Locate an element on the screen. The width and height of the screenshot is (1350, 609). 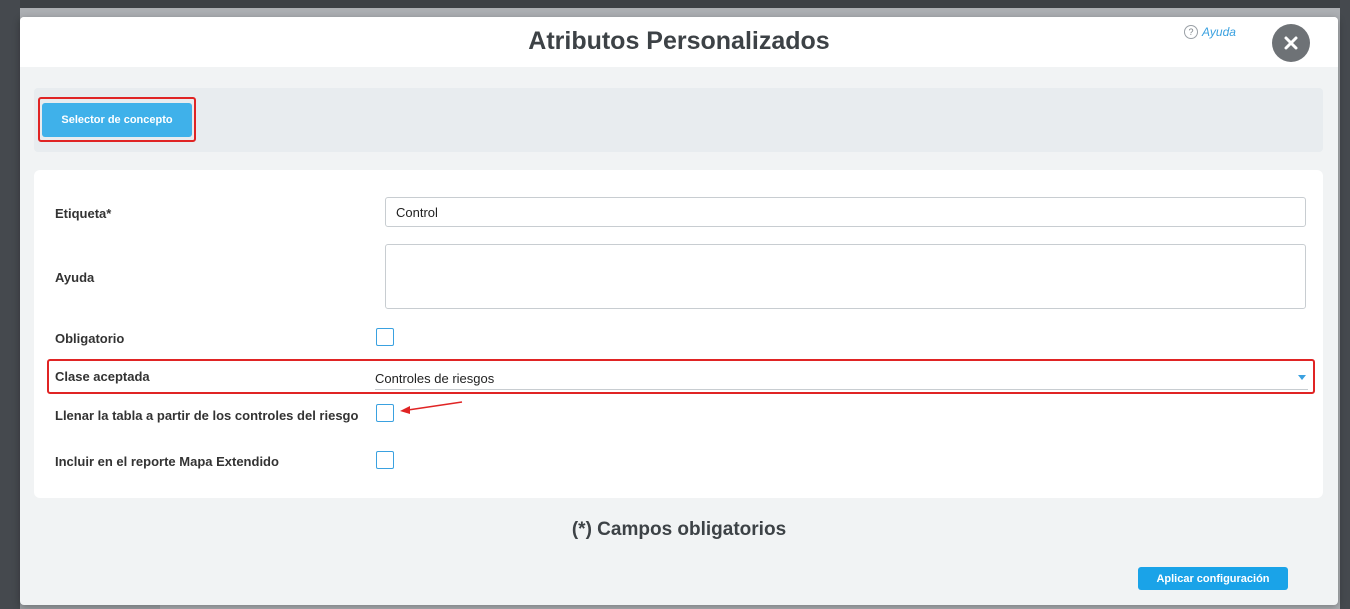
help-link-label: Ayuda is located at coordinates (1219, 32).